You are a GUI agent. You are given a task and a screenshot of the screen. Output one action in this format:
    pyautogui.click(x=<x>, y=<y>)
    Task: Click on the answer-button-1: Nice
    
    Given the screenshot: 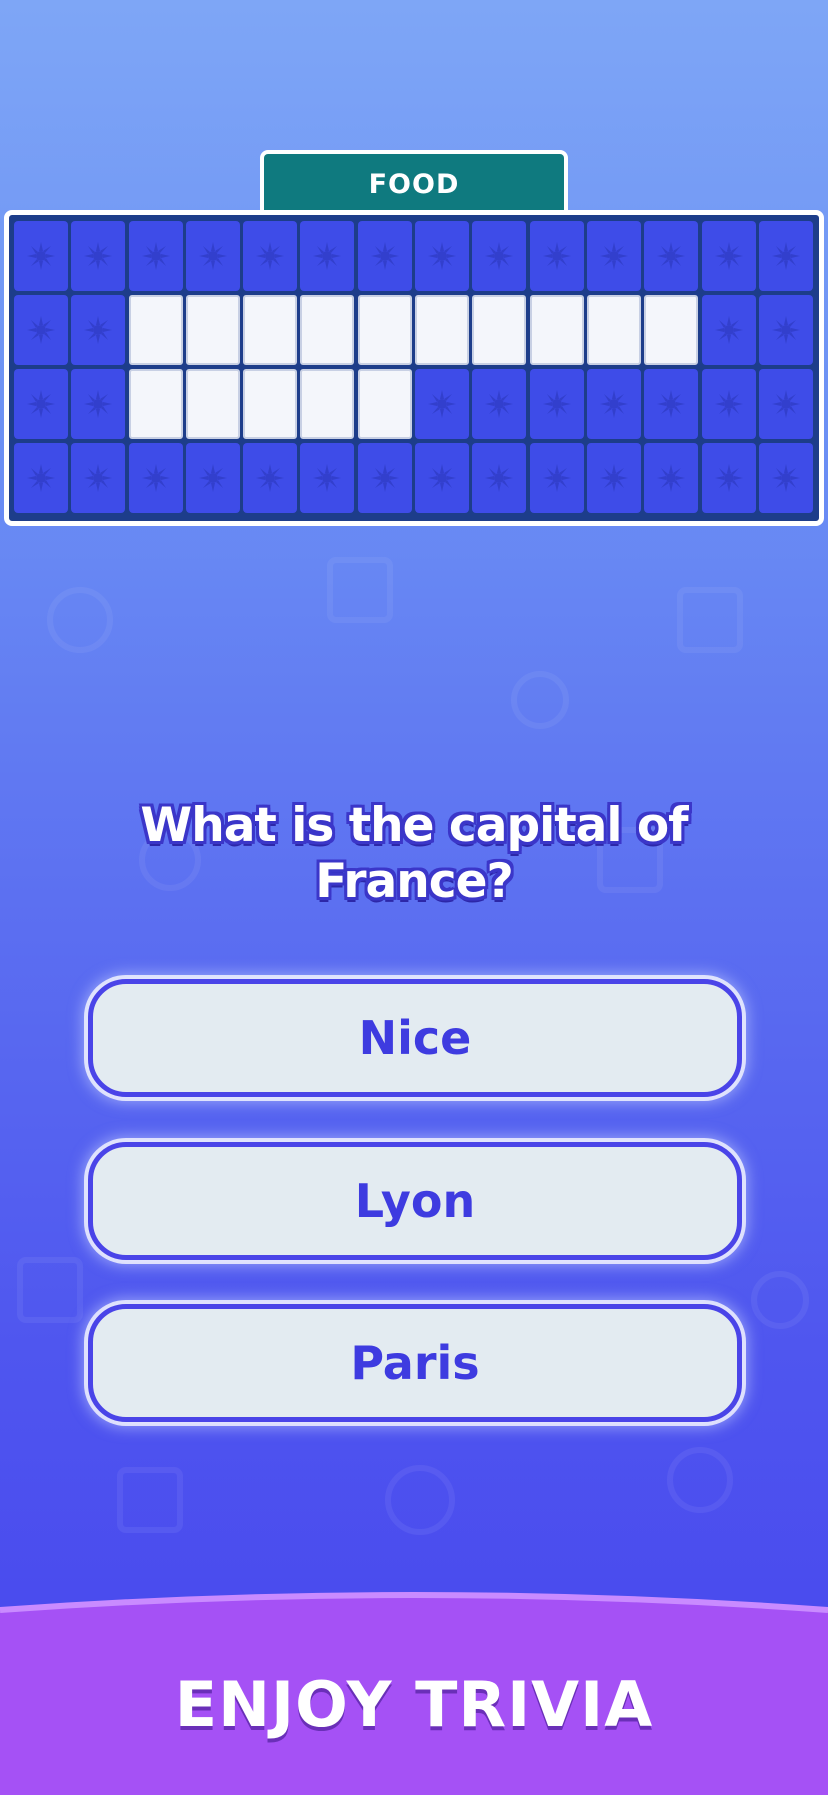 What is the action you would take?
    pyautogui.click(x=415, y=1038)
    